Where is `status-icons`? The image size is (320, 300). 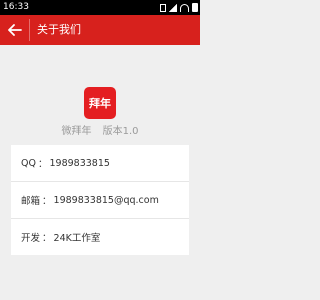
status-icons is located at coordinates (179, 7).